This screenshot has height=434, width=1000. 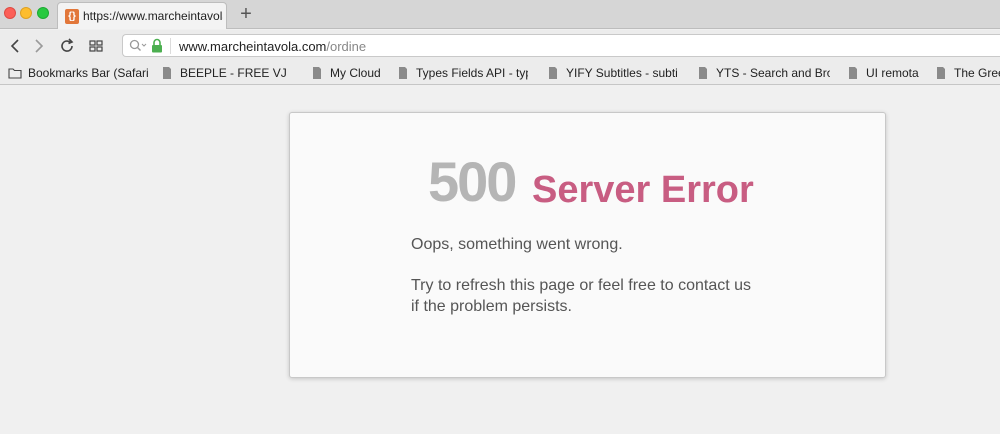 I want to click on url-host: www.marcheintavola.com, so click(x=253, y=46).